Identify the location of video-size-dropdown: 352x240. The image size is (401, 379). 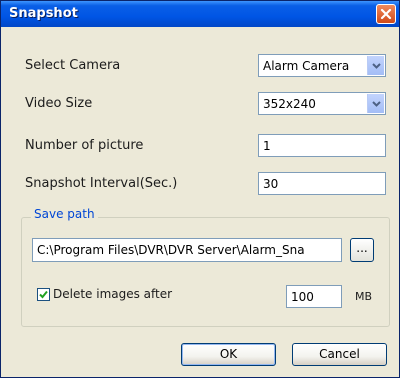
(322, 103).